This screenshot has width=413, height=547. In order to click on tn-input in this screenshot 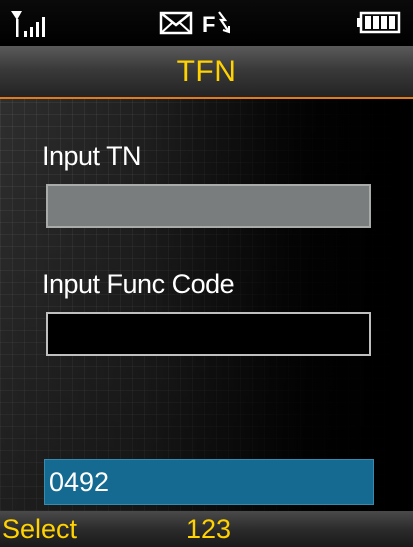, I will do `click(208, 206)`.